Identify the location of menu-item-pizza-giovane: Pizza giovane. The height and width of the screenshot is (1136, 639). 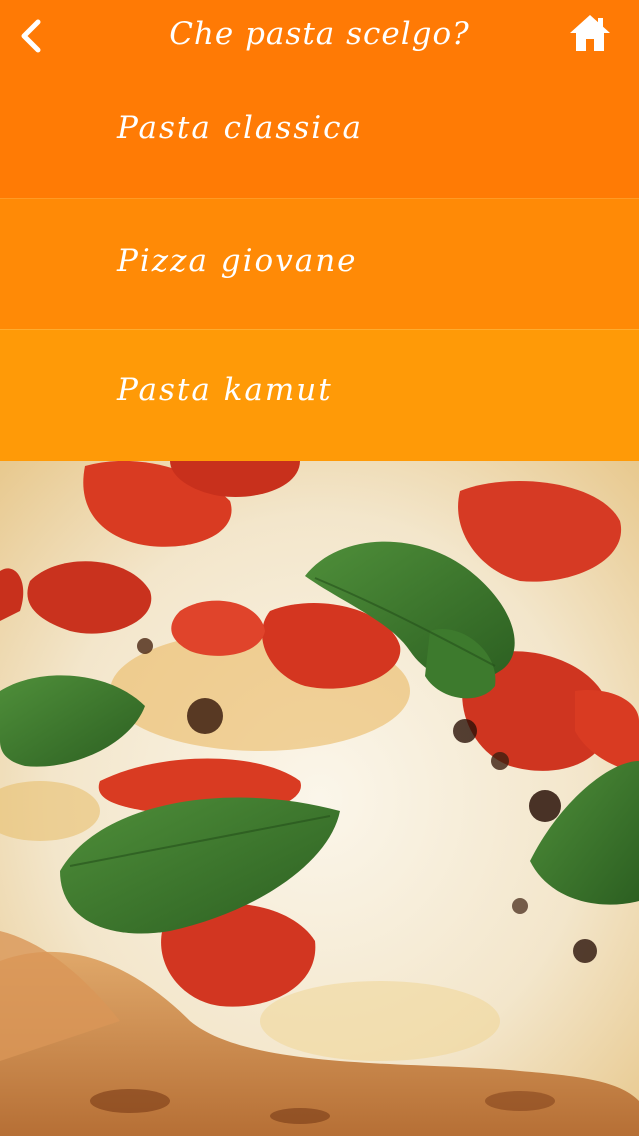
(319, 264).